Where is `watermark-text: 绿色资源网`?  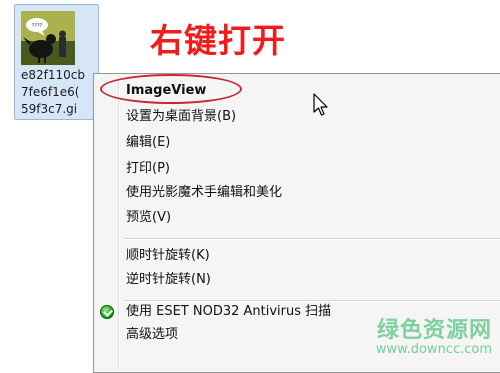
watermark-text: 绿色资源网 is located at coordinates (434, 330).